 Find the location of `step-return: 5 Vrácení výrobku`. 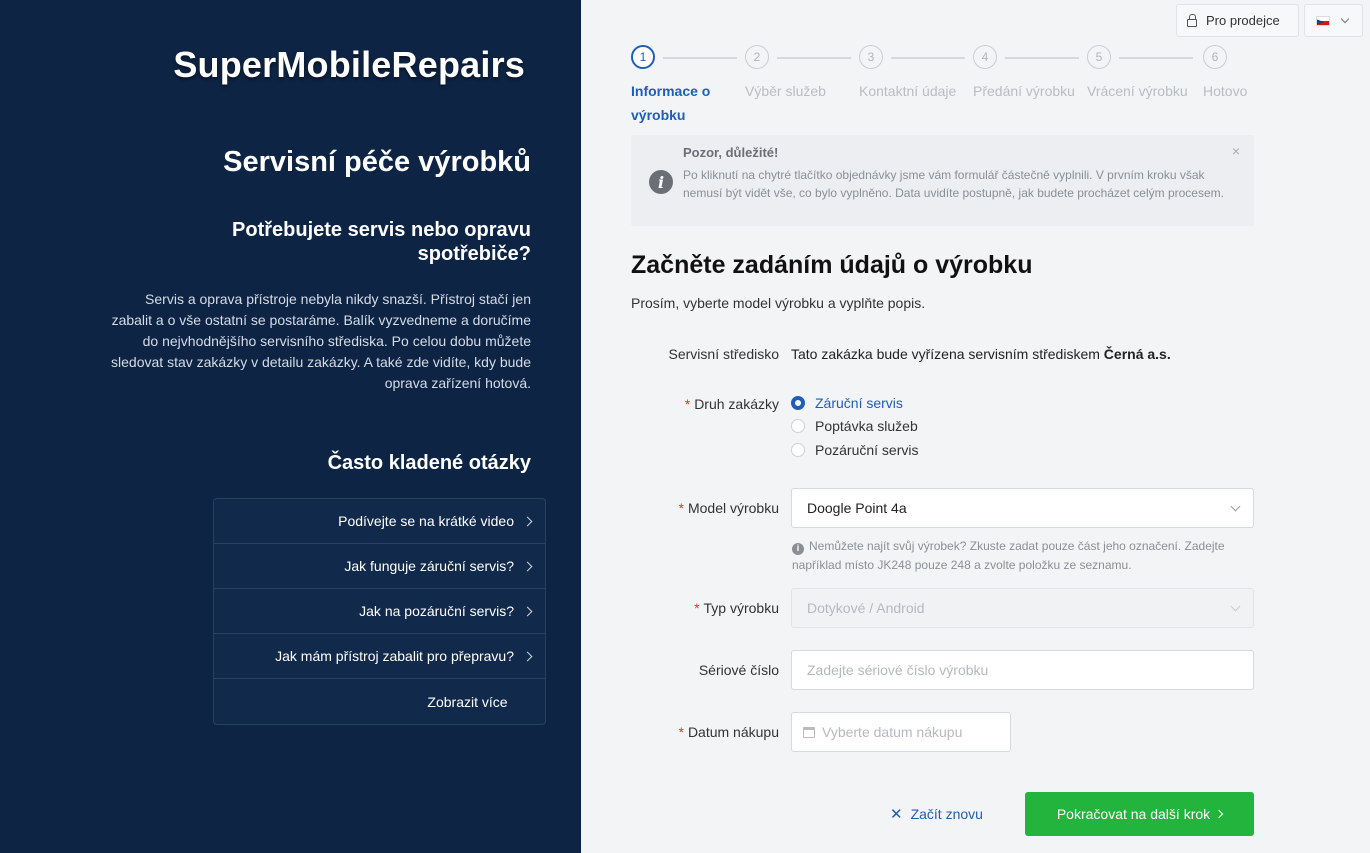

step-return: 5 Vrácení výrobku is located at coordinates (1142, 74).